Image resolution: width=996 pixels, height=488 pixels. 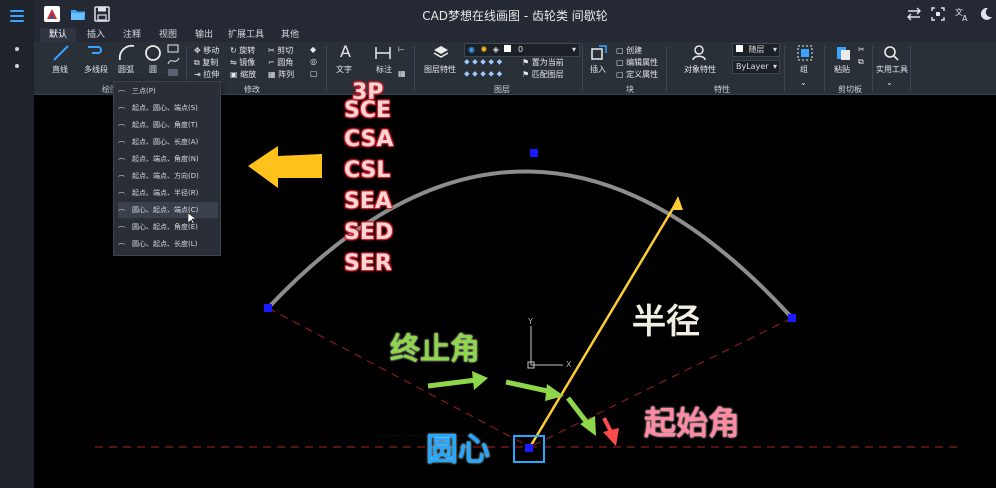 I want to click on arc-start-grip, so click(x=268, y=308).